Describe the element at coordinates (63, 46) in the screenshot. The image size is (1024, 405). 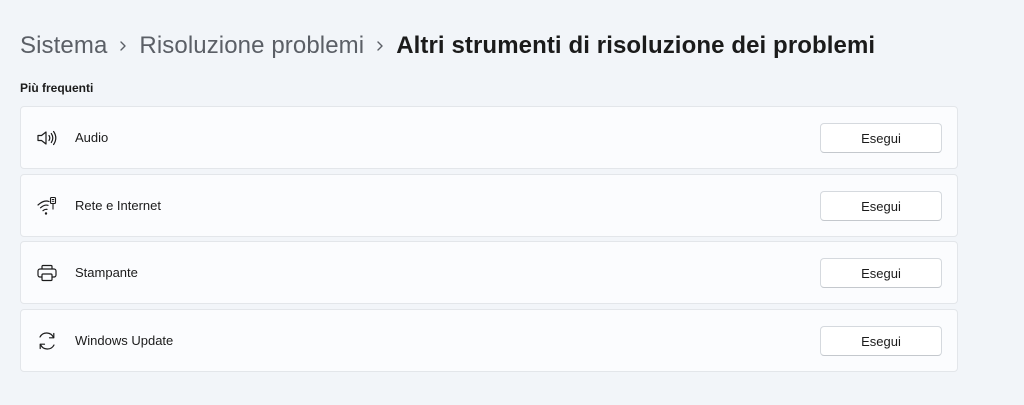
I see `breadcrumb-sistema: Sistema` at that location.